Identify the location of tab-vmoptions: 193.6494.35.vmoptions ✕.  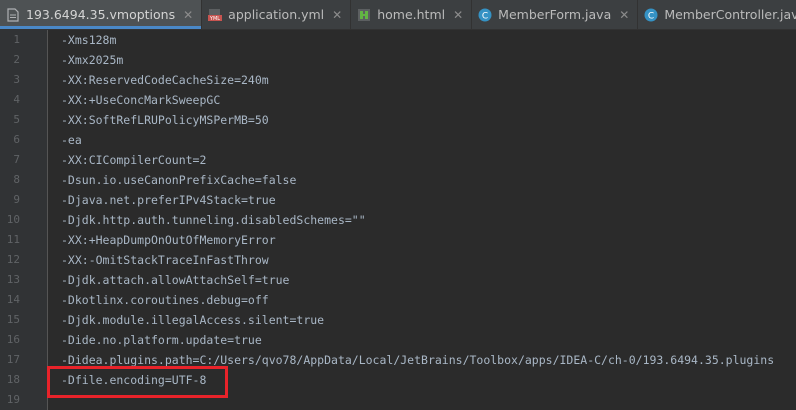
(101, 14).